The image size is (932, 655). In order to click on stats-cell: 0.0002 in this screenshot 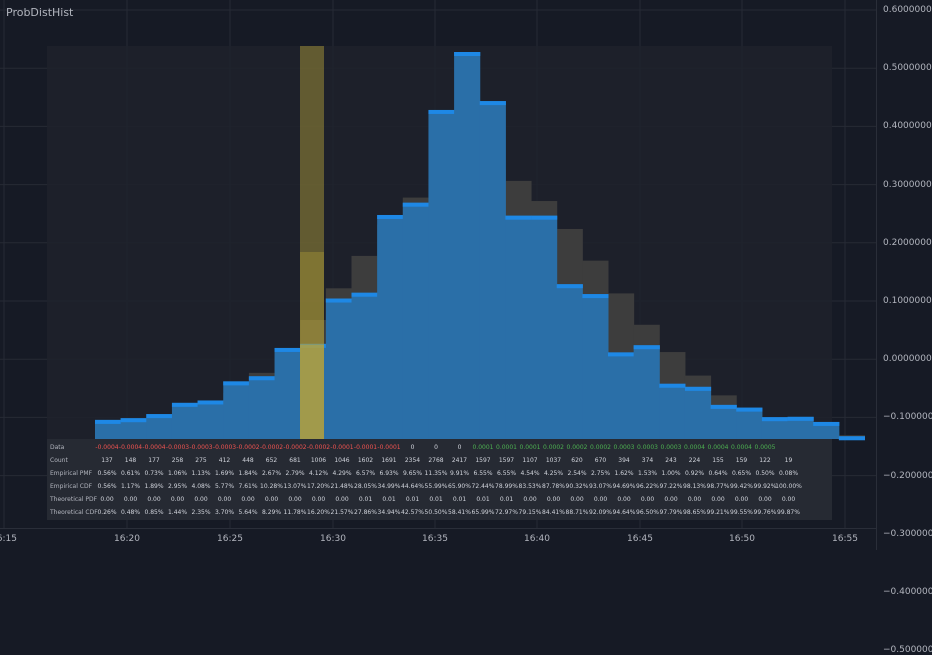, I will do `click(577, 447)`.